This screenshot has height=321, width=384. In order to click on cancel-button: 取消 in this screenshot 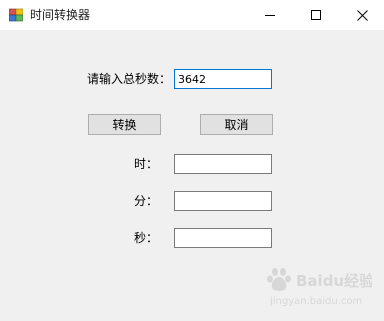, I will do `click(236, 124)`.